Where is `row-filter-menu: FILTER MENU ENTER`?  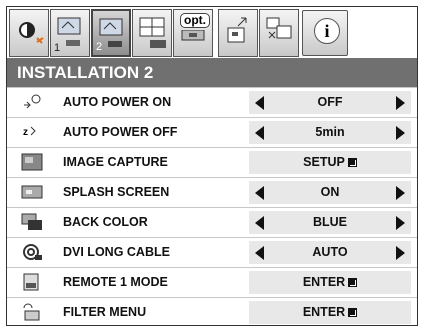
row-filter-menu: FILTER MENU ENTER is located at coordinates (212, 311).